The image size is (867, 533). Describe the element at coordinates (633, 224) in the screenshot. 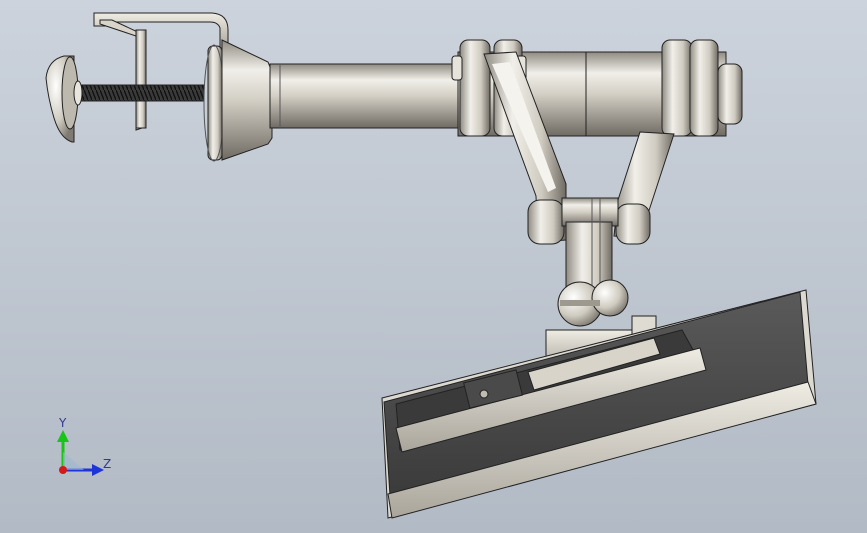

I see `joint-pivot-right` at that location.